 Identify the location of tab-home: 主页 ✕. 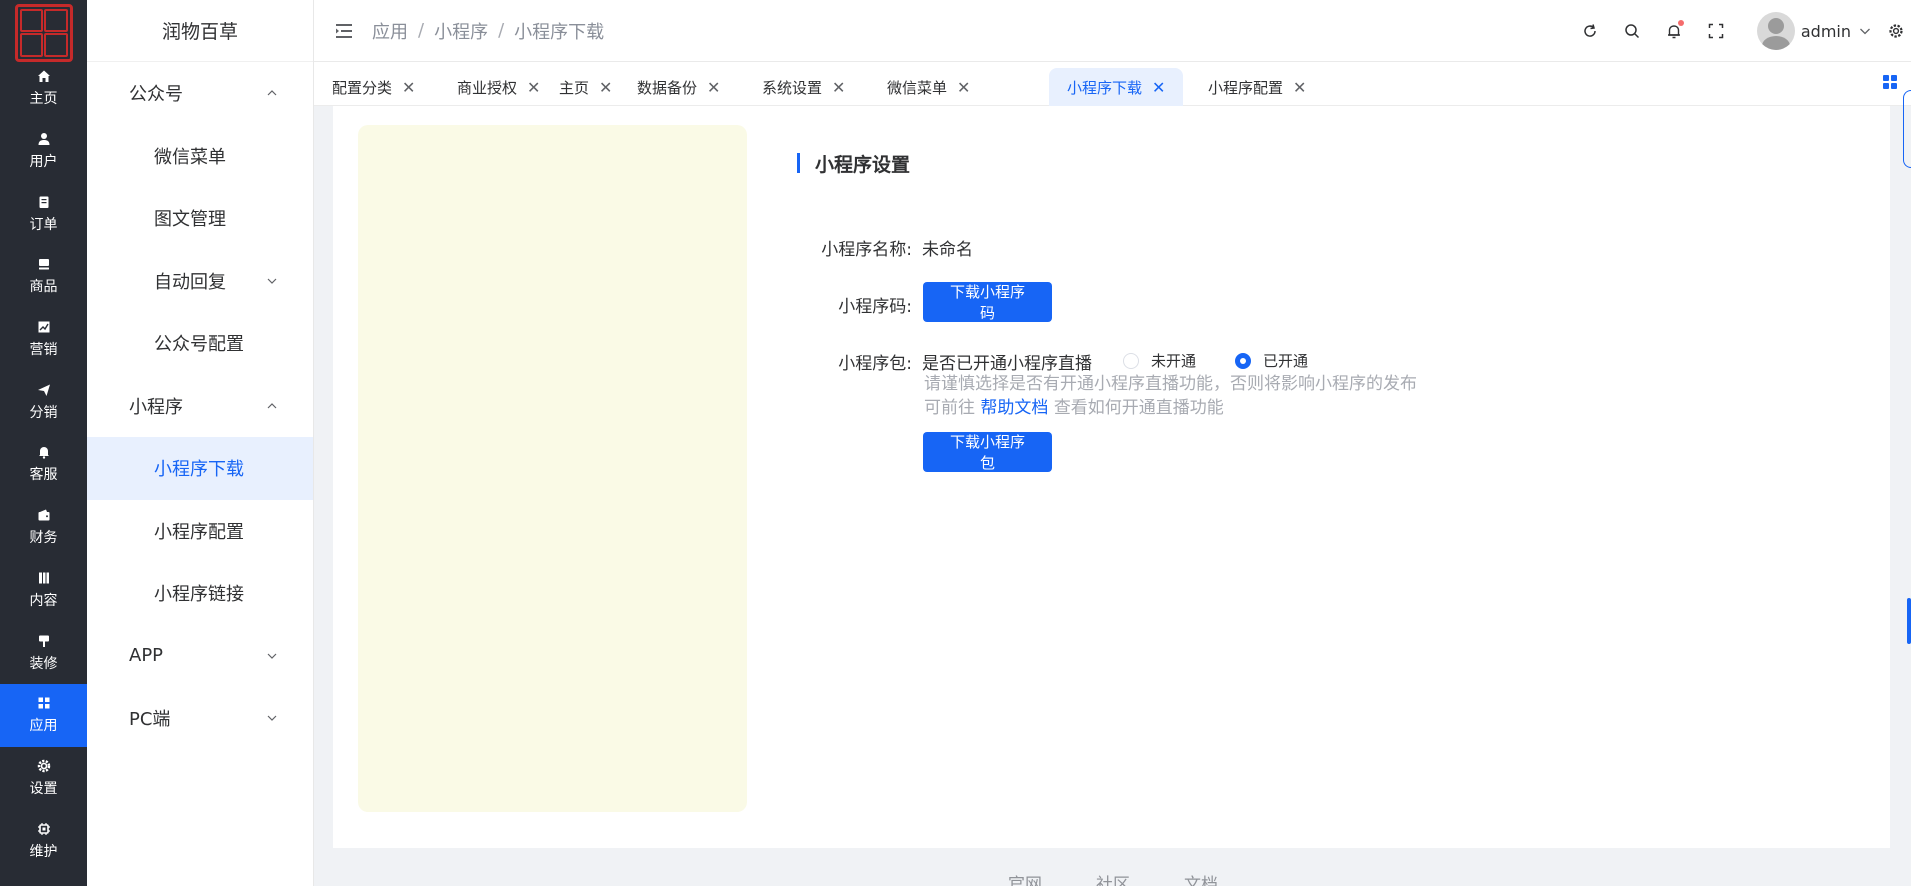
(585, 87).